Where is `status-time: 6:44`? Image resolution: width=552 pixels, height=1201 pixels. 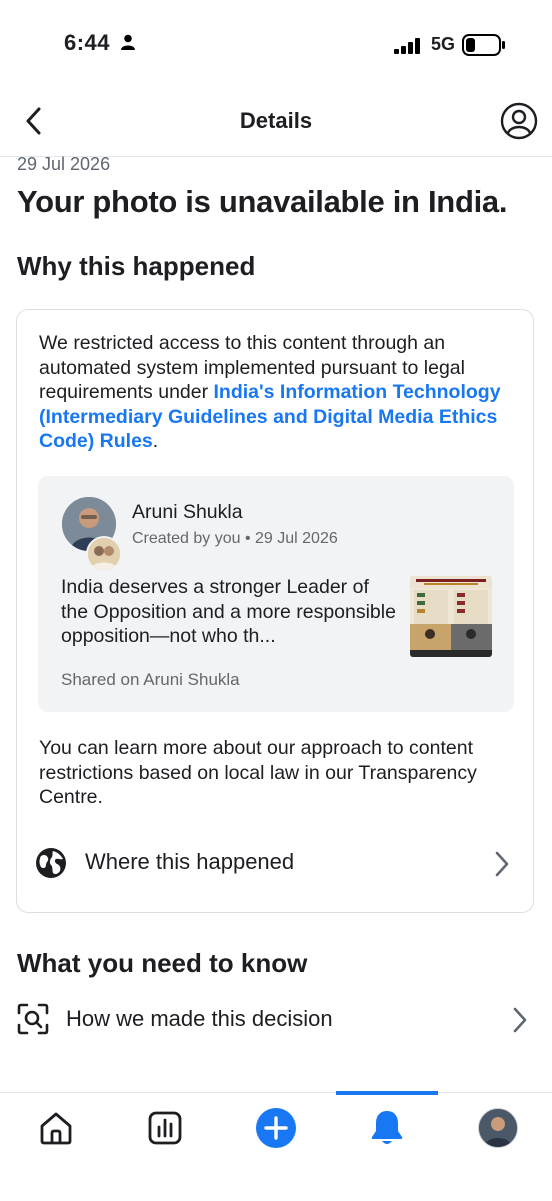
status-time: 6:44 is located at coordinates (87, 42).